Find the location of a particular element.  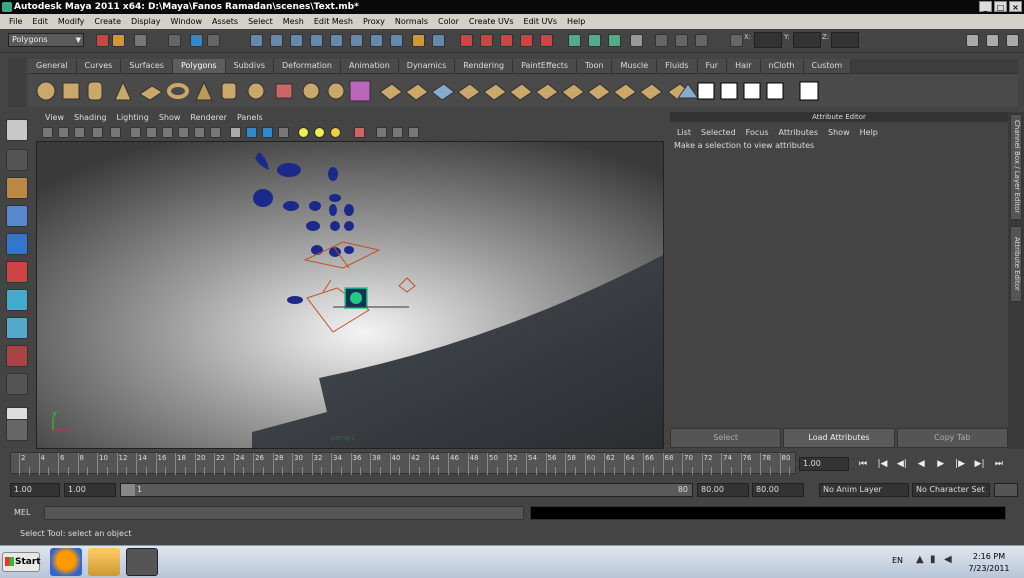

ae-menu-selected: Selected is located at coordinates (718, 132).